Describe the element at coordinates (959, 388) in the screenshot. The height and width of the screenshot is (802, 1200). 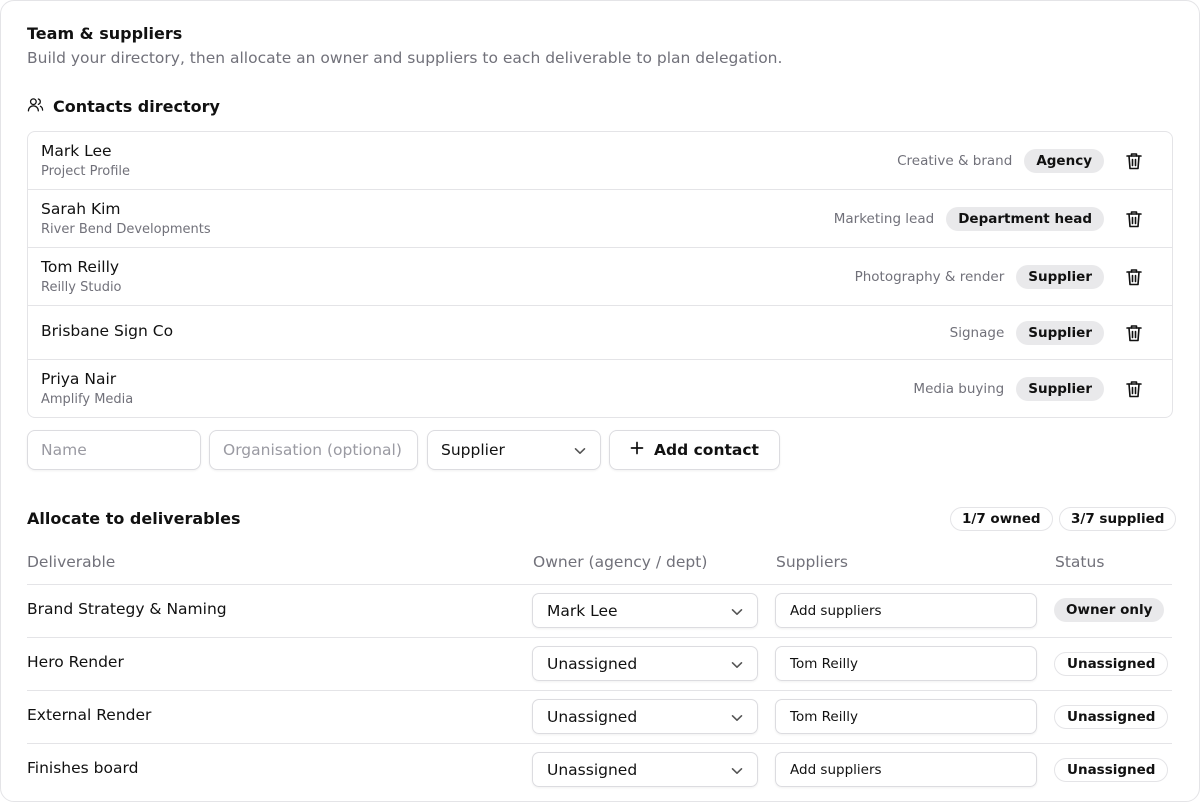
I see `contact-role: Media buying` at that location.